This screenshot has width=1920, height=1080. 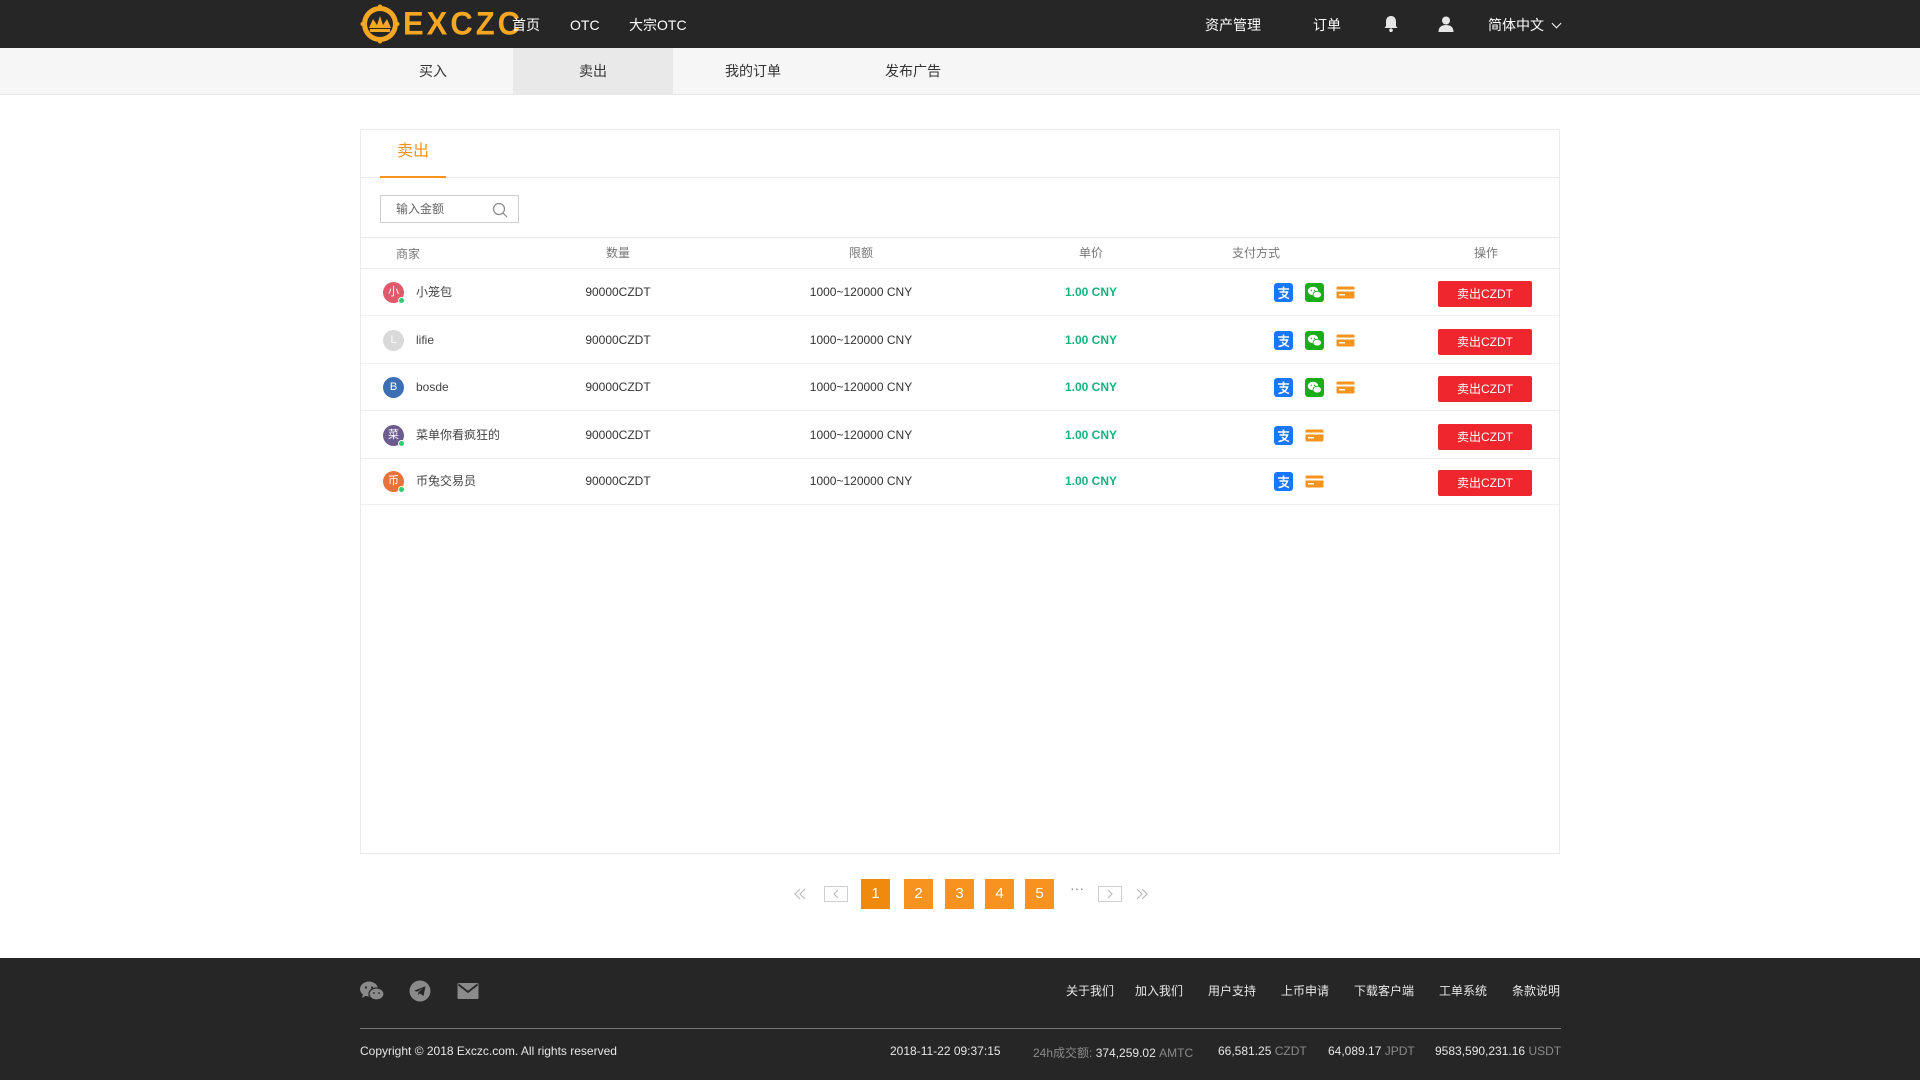 I want to click on next-page-icon, so click(x=1110, y=894).